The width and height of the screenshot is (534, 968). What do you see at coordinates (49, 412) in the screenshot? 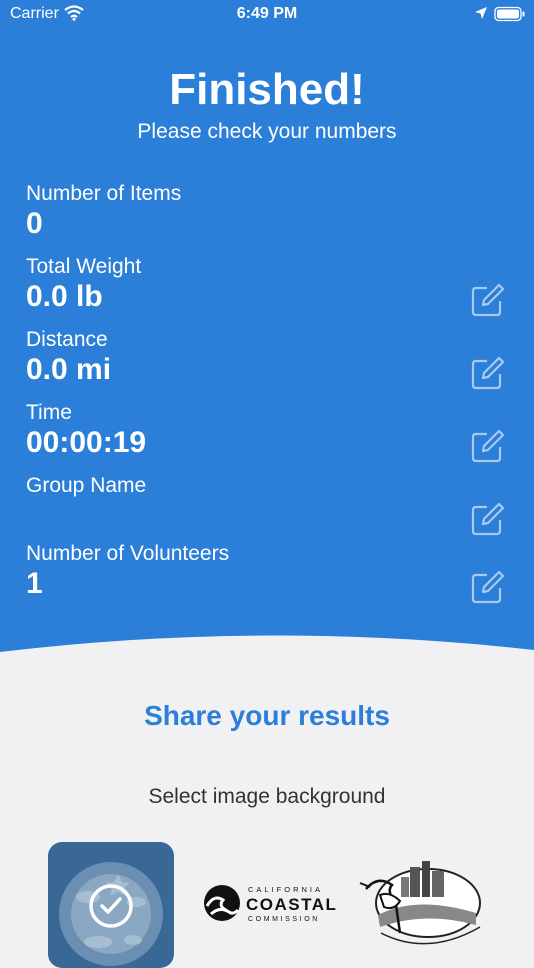
I see `time-label: Time` at bounding box center [49, 412].